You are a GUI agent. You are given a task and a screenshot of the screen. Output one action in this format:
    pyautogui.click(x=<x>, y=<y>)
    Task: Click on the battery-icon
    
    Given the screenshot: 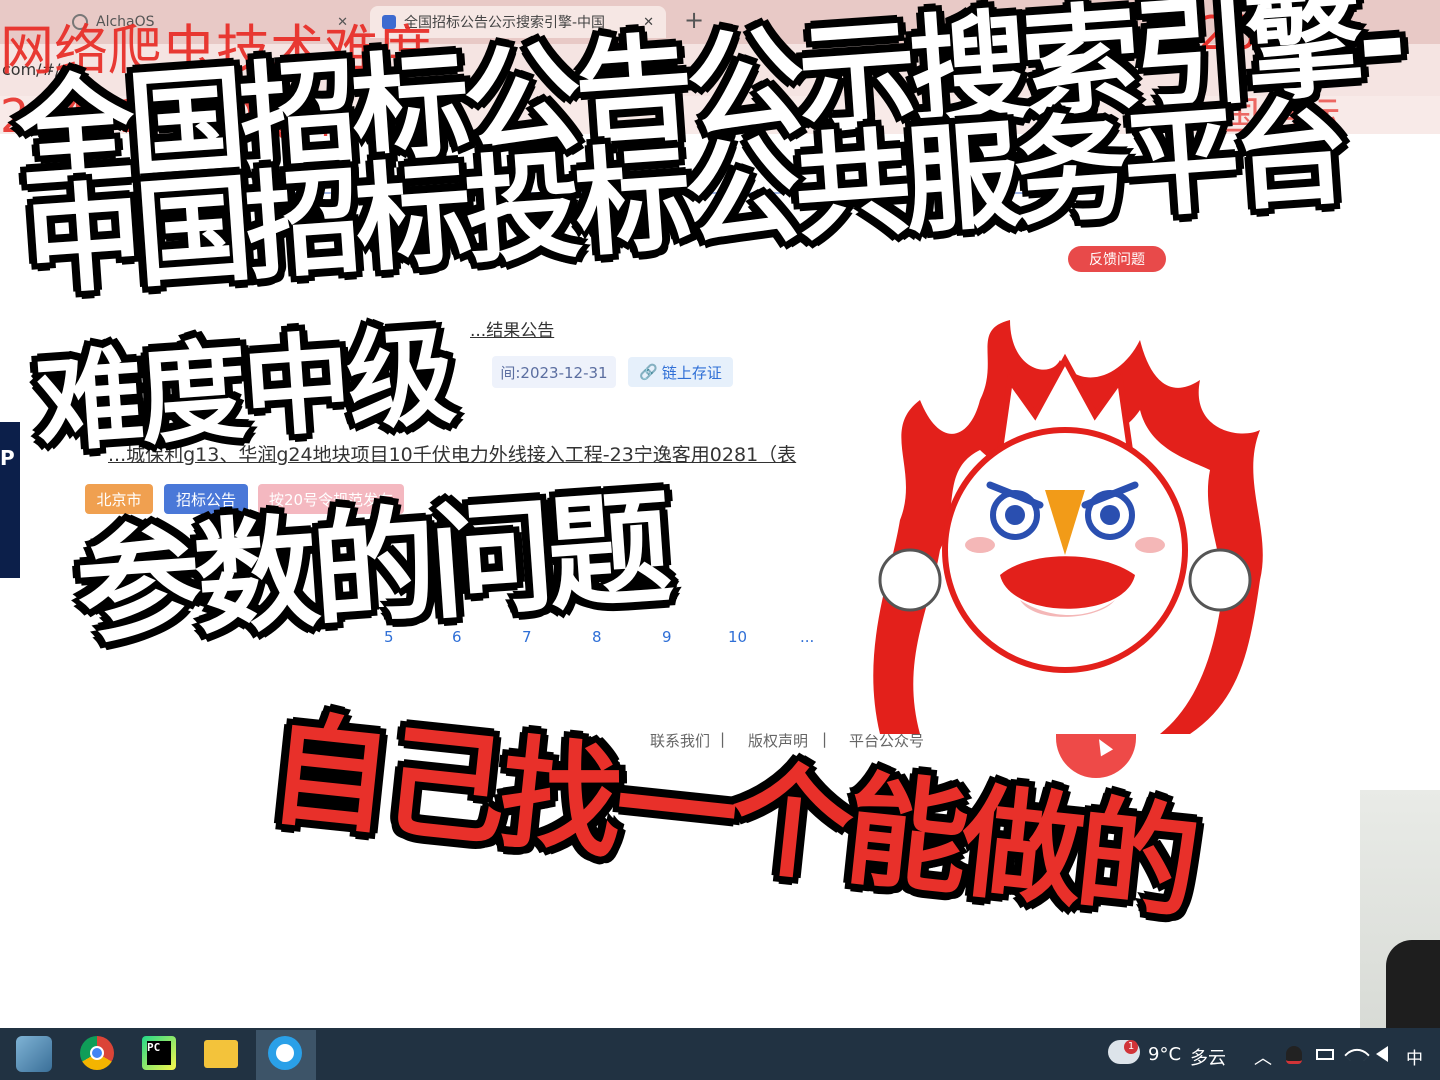 What is the action you would take?
    pyautogui.click(x=1325, y=1054)
    